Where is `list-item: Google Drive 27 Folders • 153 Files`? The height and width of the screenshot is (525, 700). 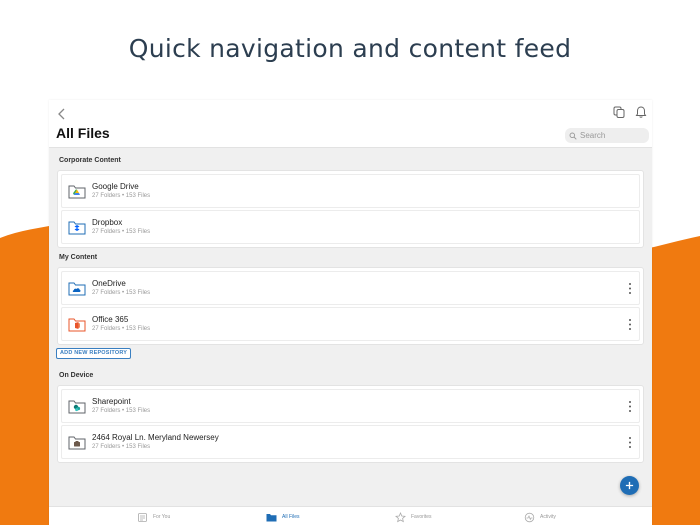
list-item: Google Drive 27 Folders • 153 Files is located at coordinates (350, 191).